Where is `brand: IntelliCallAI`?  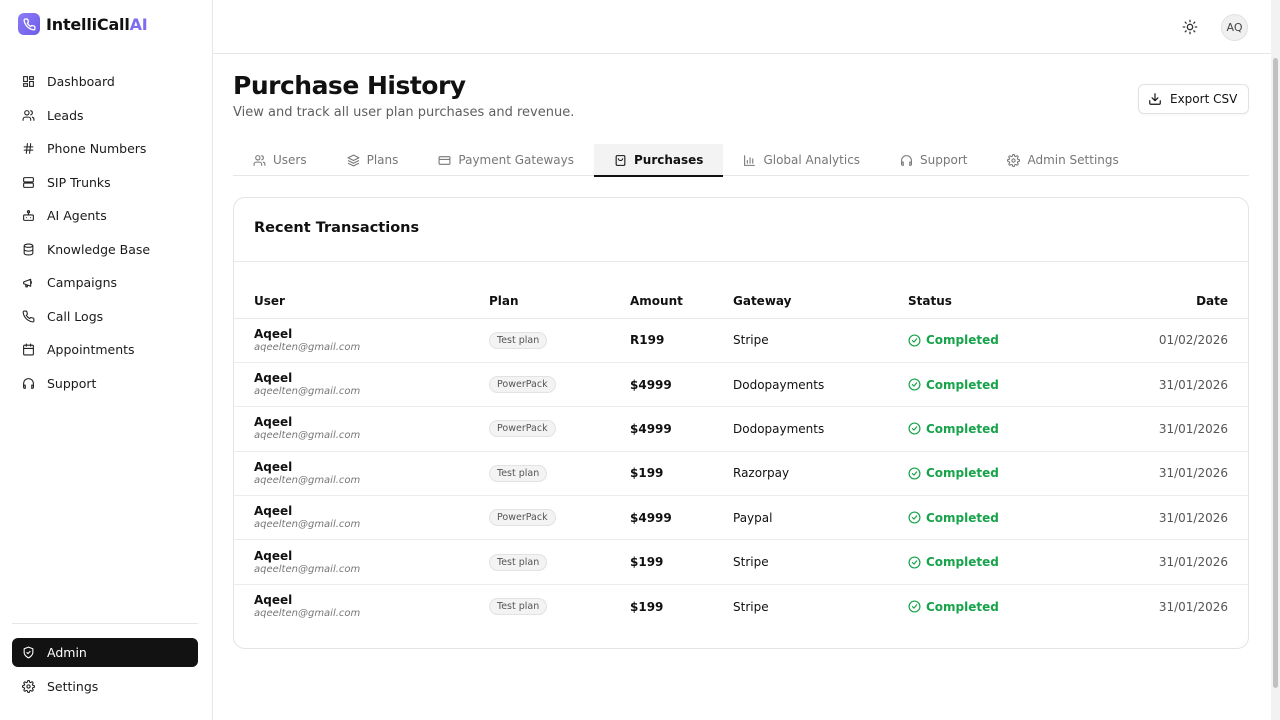 brand: IntelliCallAI is located at coordinates (83, 24).